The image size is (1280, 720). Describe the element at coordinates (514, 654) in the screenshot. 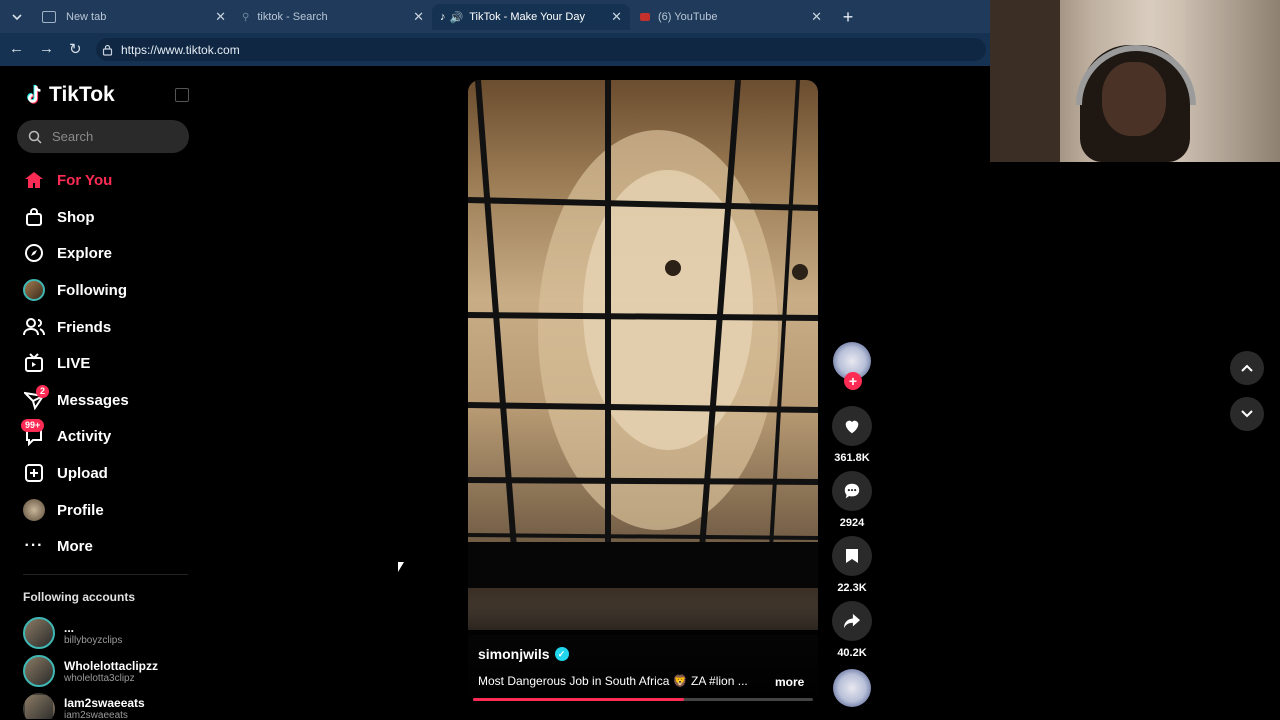

I see `author-name: simonjwils` at that location.